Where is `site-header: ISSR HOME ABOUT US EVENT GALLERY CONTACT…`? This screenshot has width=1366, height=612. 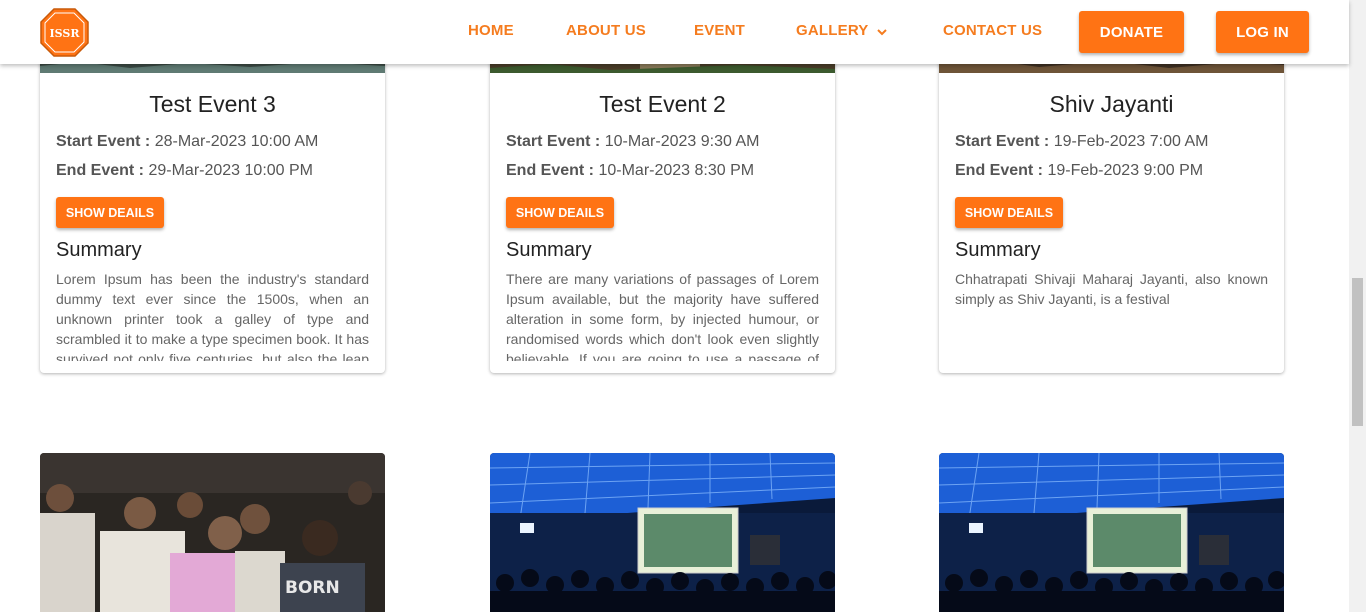 site-header: ISSR HOME ABOUT US EVENT GALLERY CONTACT… is located at coordinates (674, 32).